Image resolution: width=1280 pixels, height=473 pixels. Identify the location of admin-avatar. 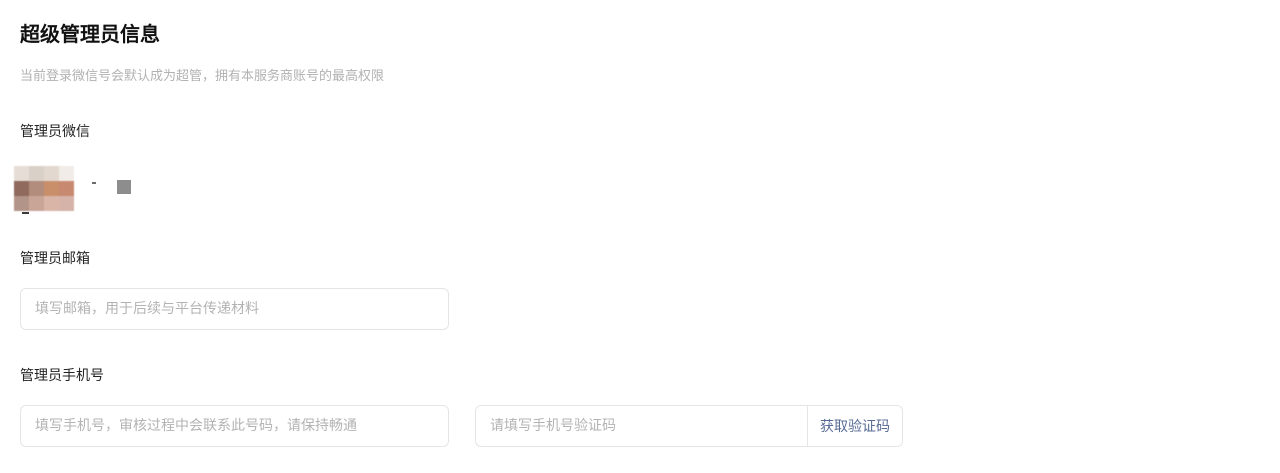
(44, 188).